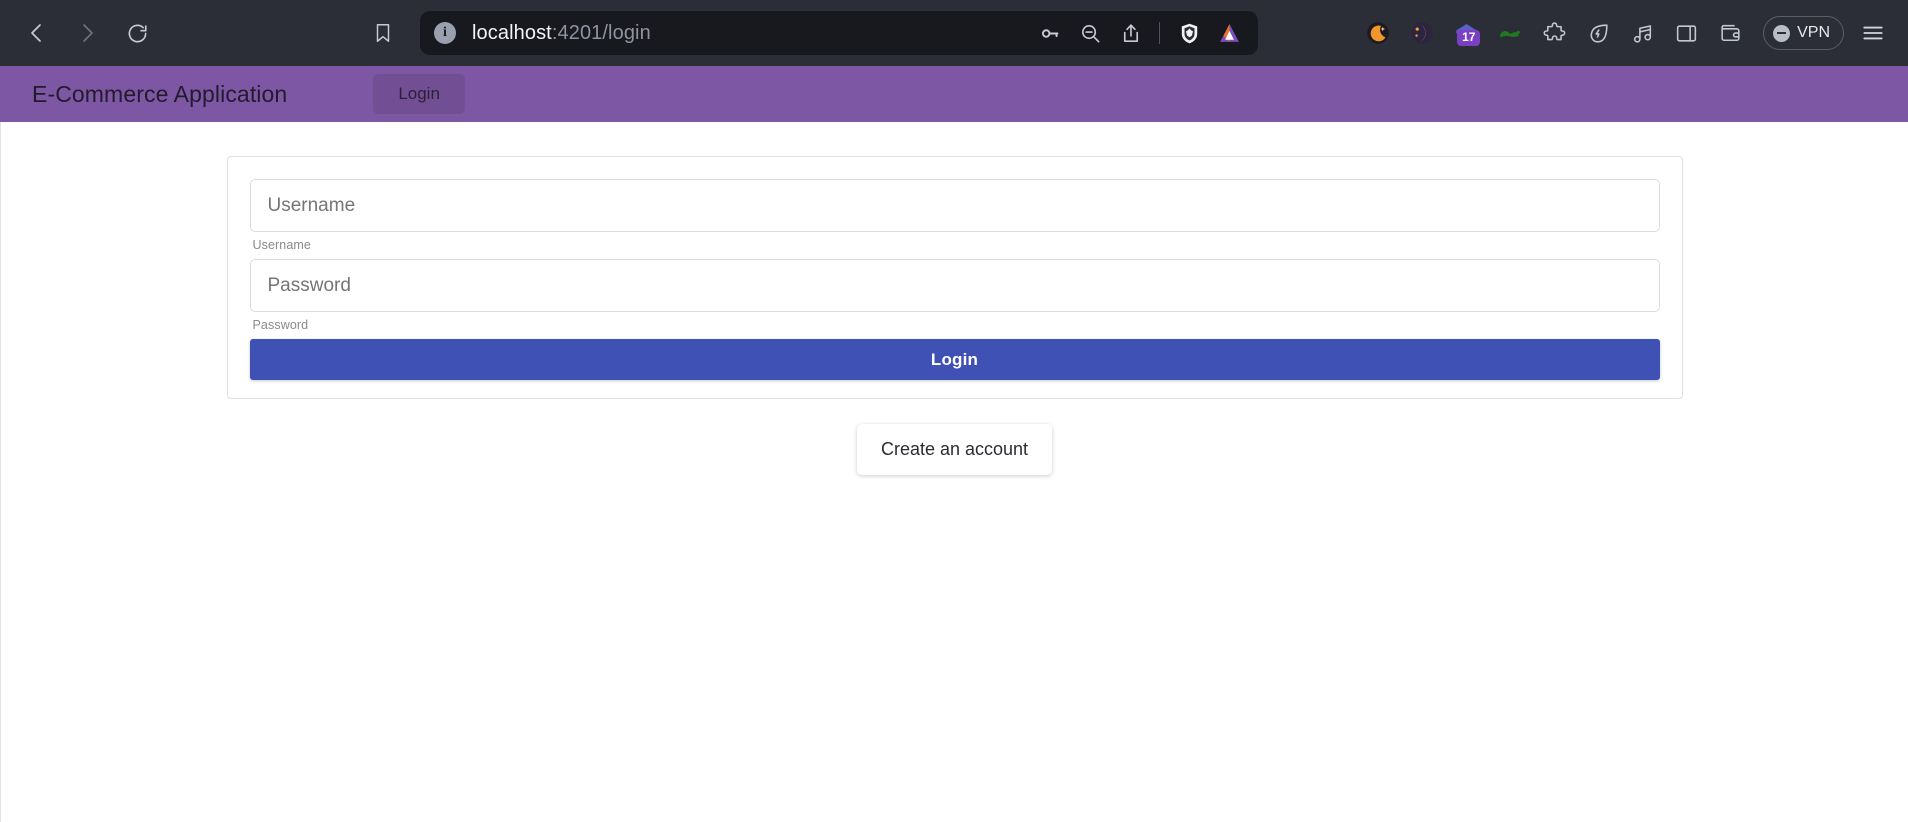 This screenshot has width=1908, height=822. I want to click on browser-extensions-toolbar: 17 VPN, so click(1625, 33).